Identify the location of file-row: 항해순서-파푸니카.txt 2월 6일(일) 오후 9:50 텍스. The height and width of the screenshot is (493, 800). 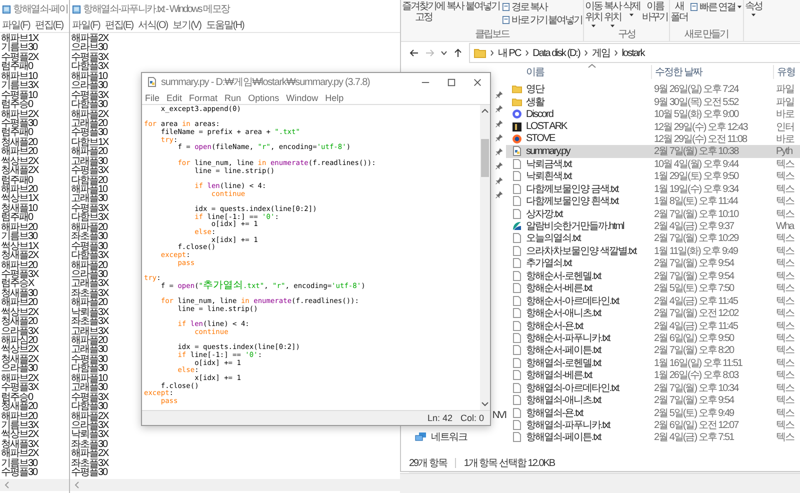
(653, 338).